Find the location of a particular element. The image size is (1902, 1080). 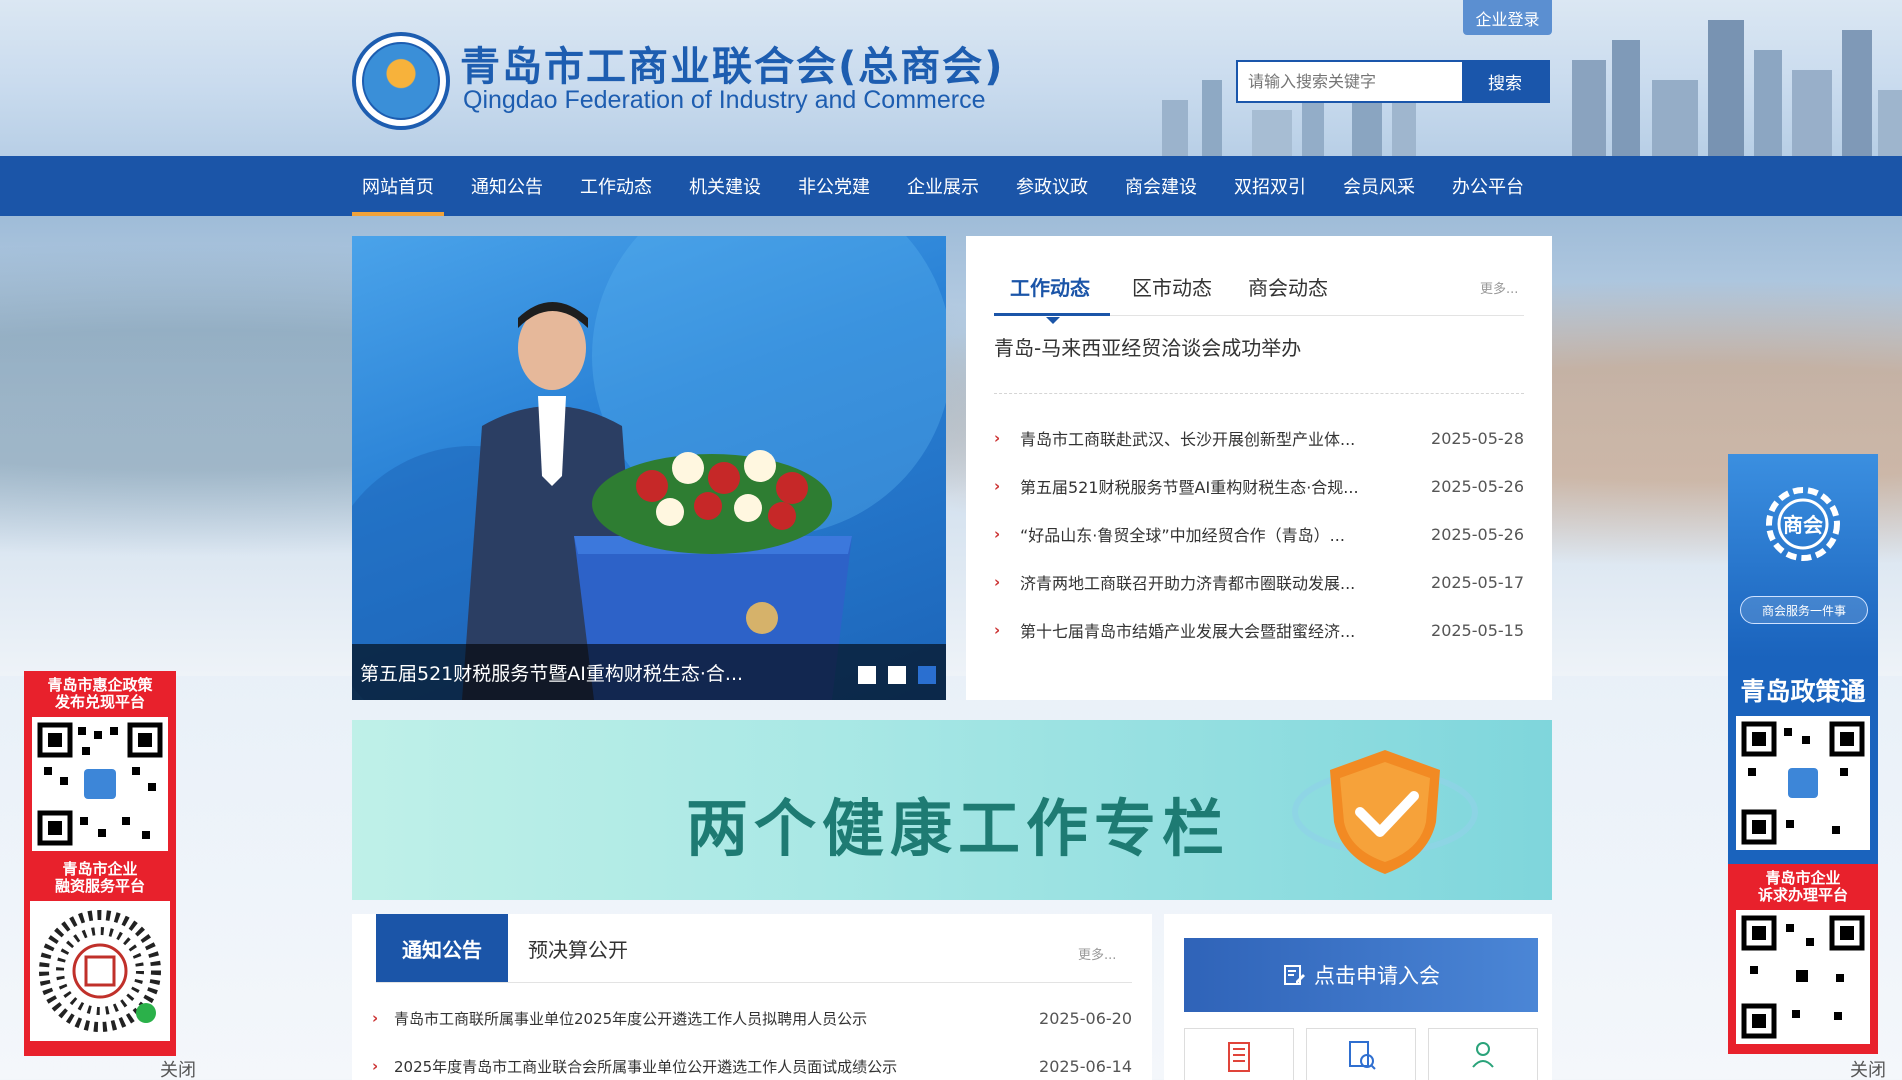

slider-pagination is located at coordinates (897, 675).